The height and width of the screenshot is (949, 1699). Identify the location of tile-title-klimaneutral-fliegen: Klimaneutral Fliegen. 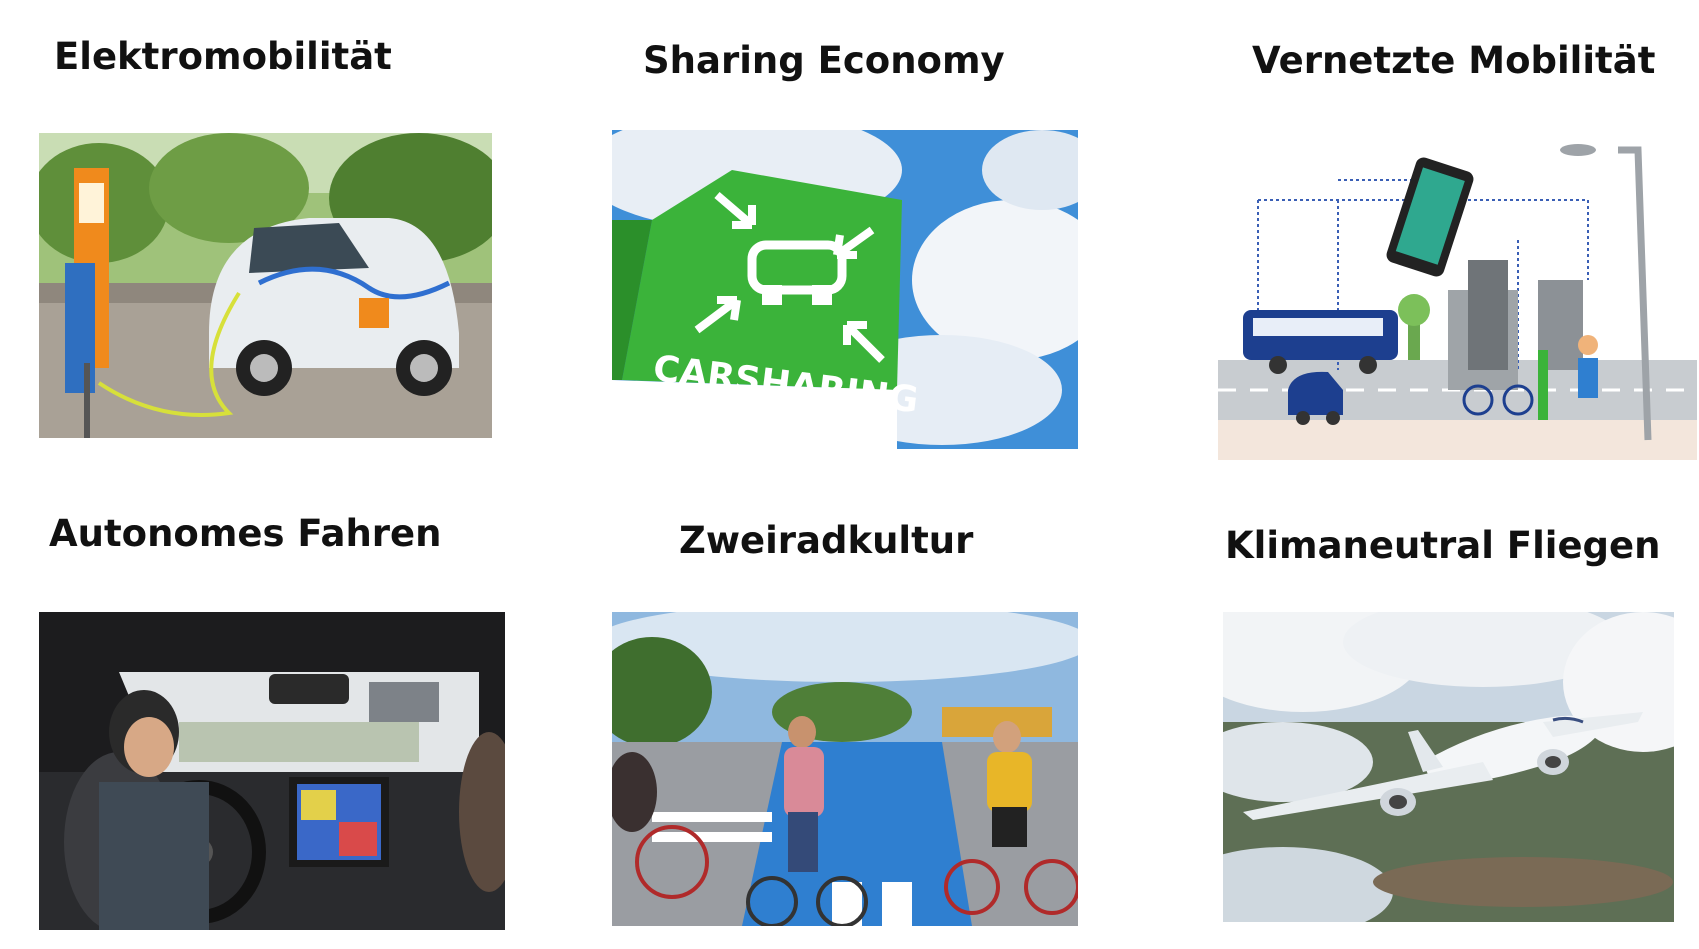
(1443, 545).